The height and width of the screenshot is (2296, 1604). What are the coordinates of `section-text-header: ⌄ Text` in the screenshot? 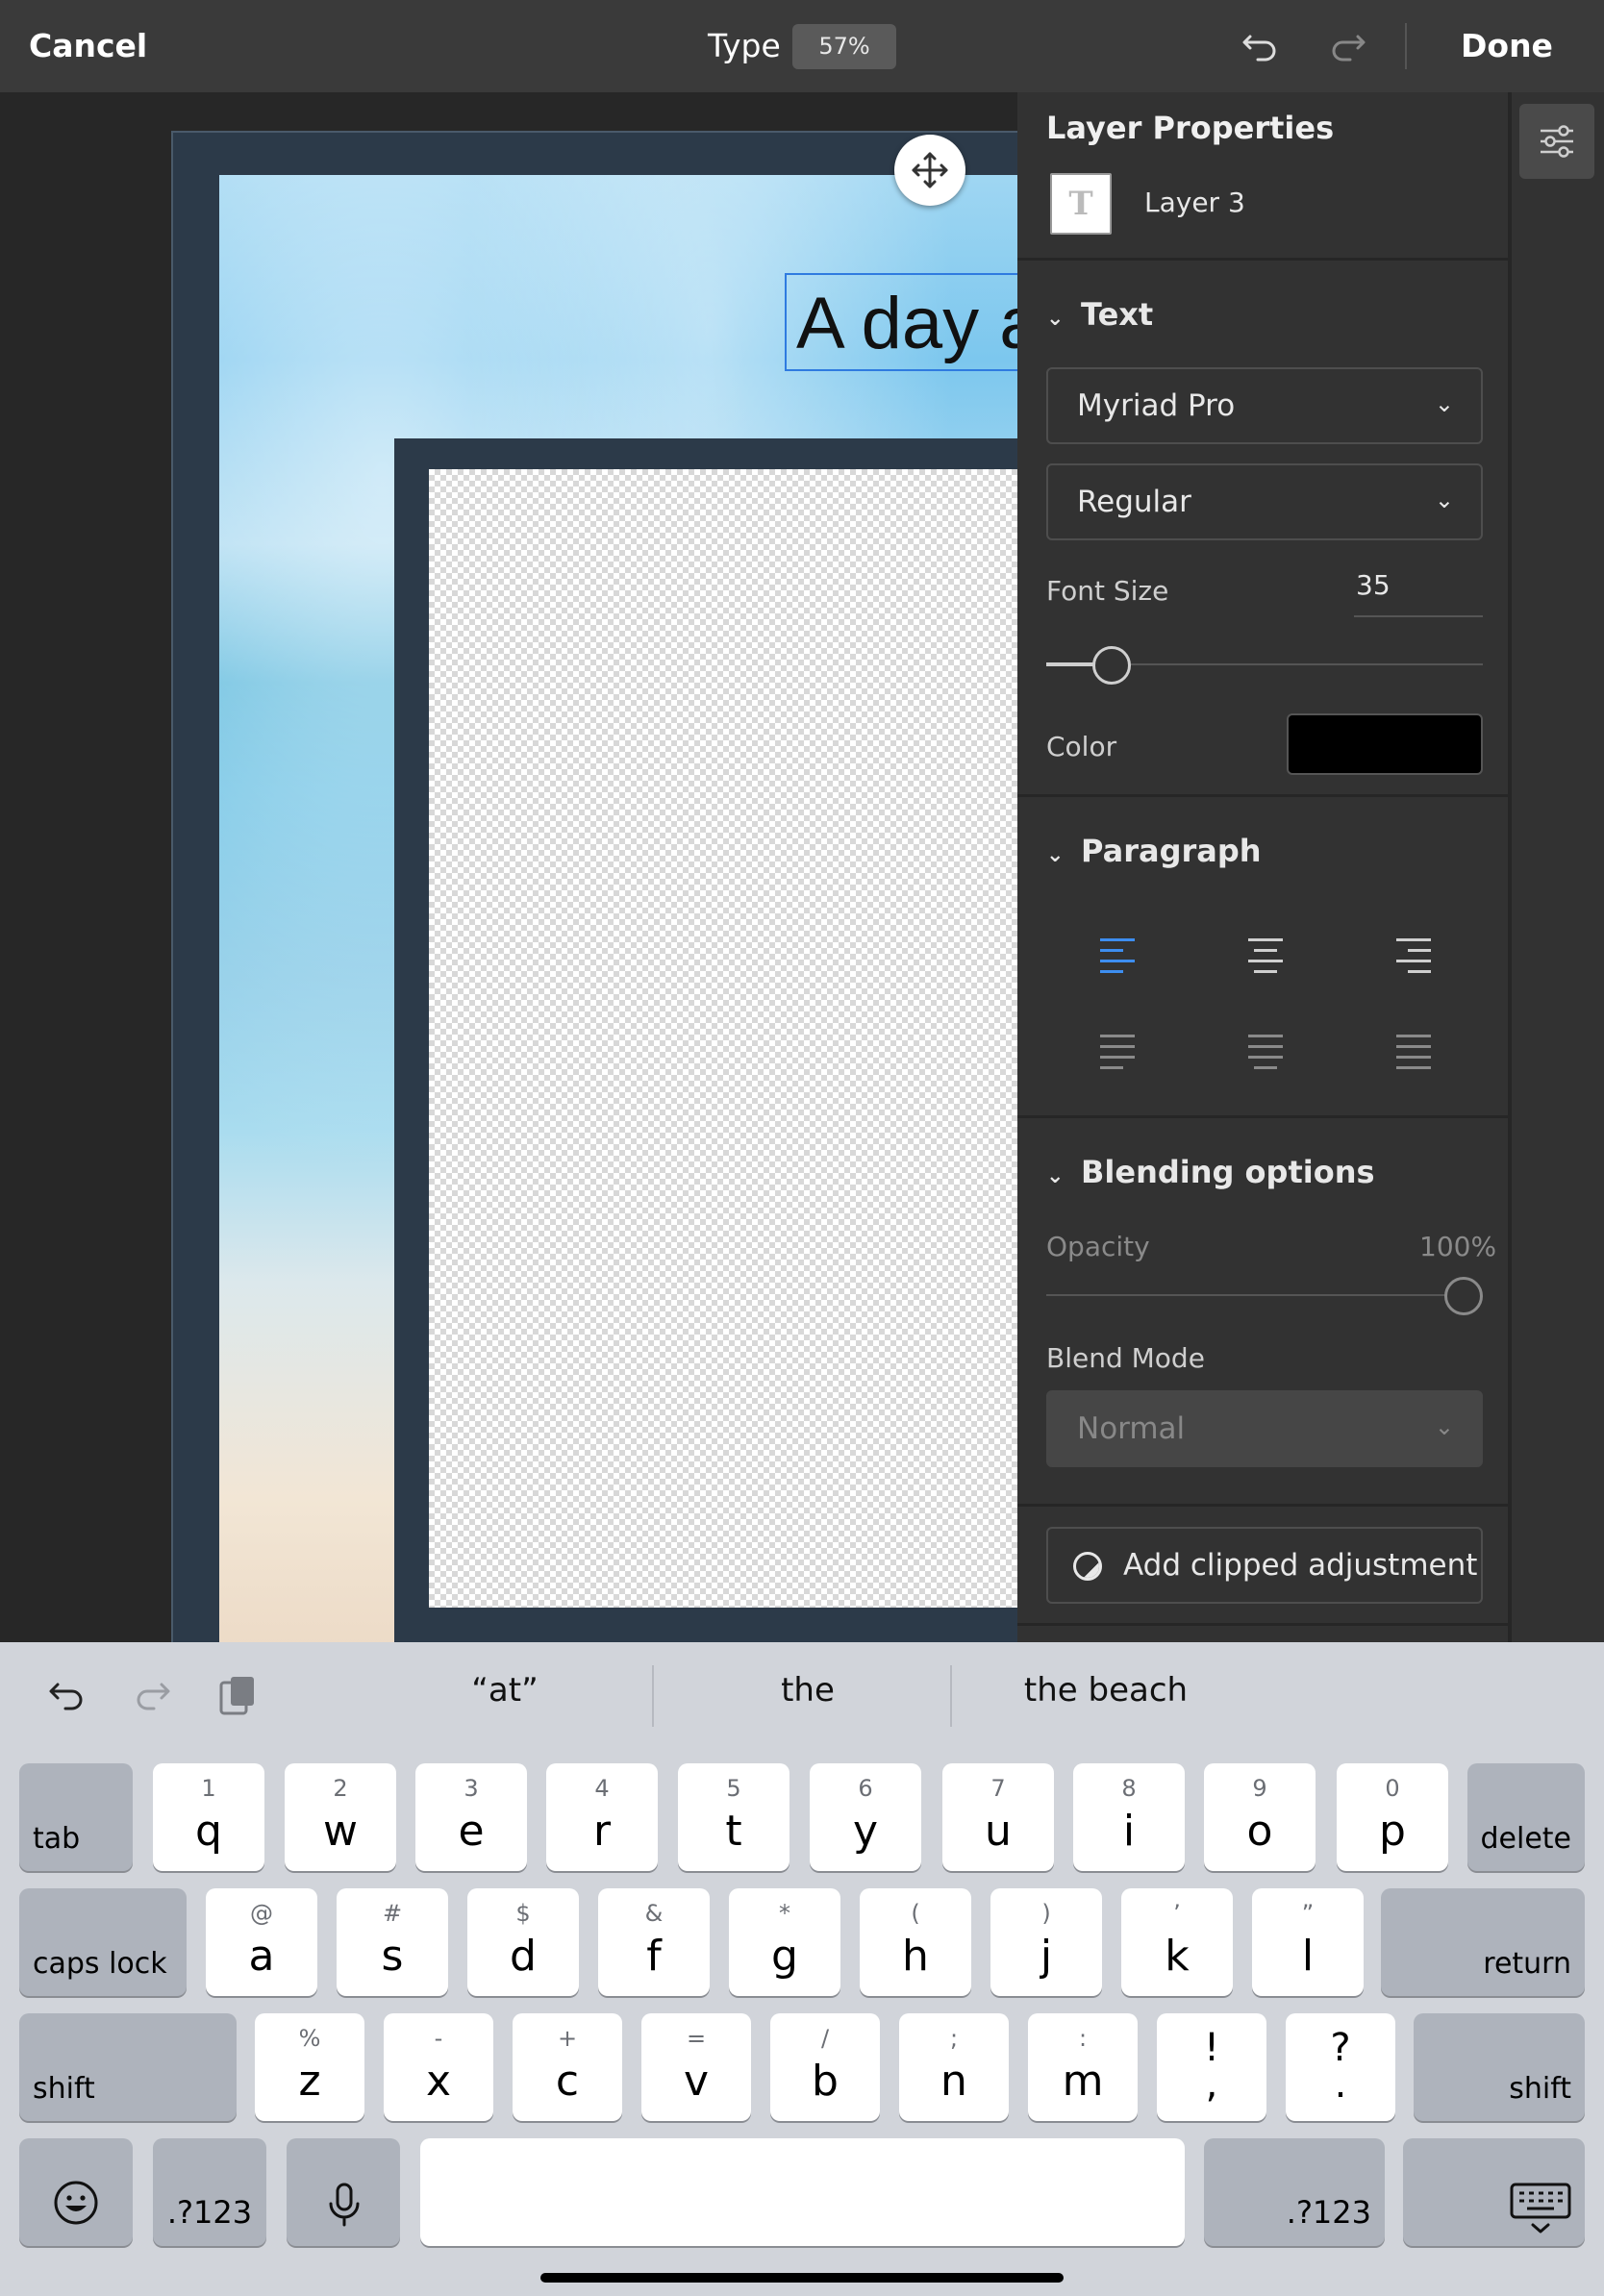 It's located at (1099, 314).